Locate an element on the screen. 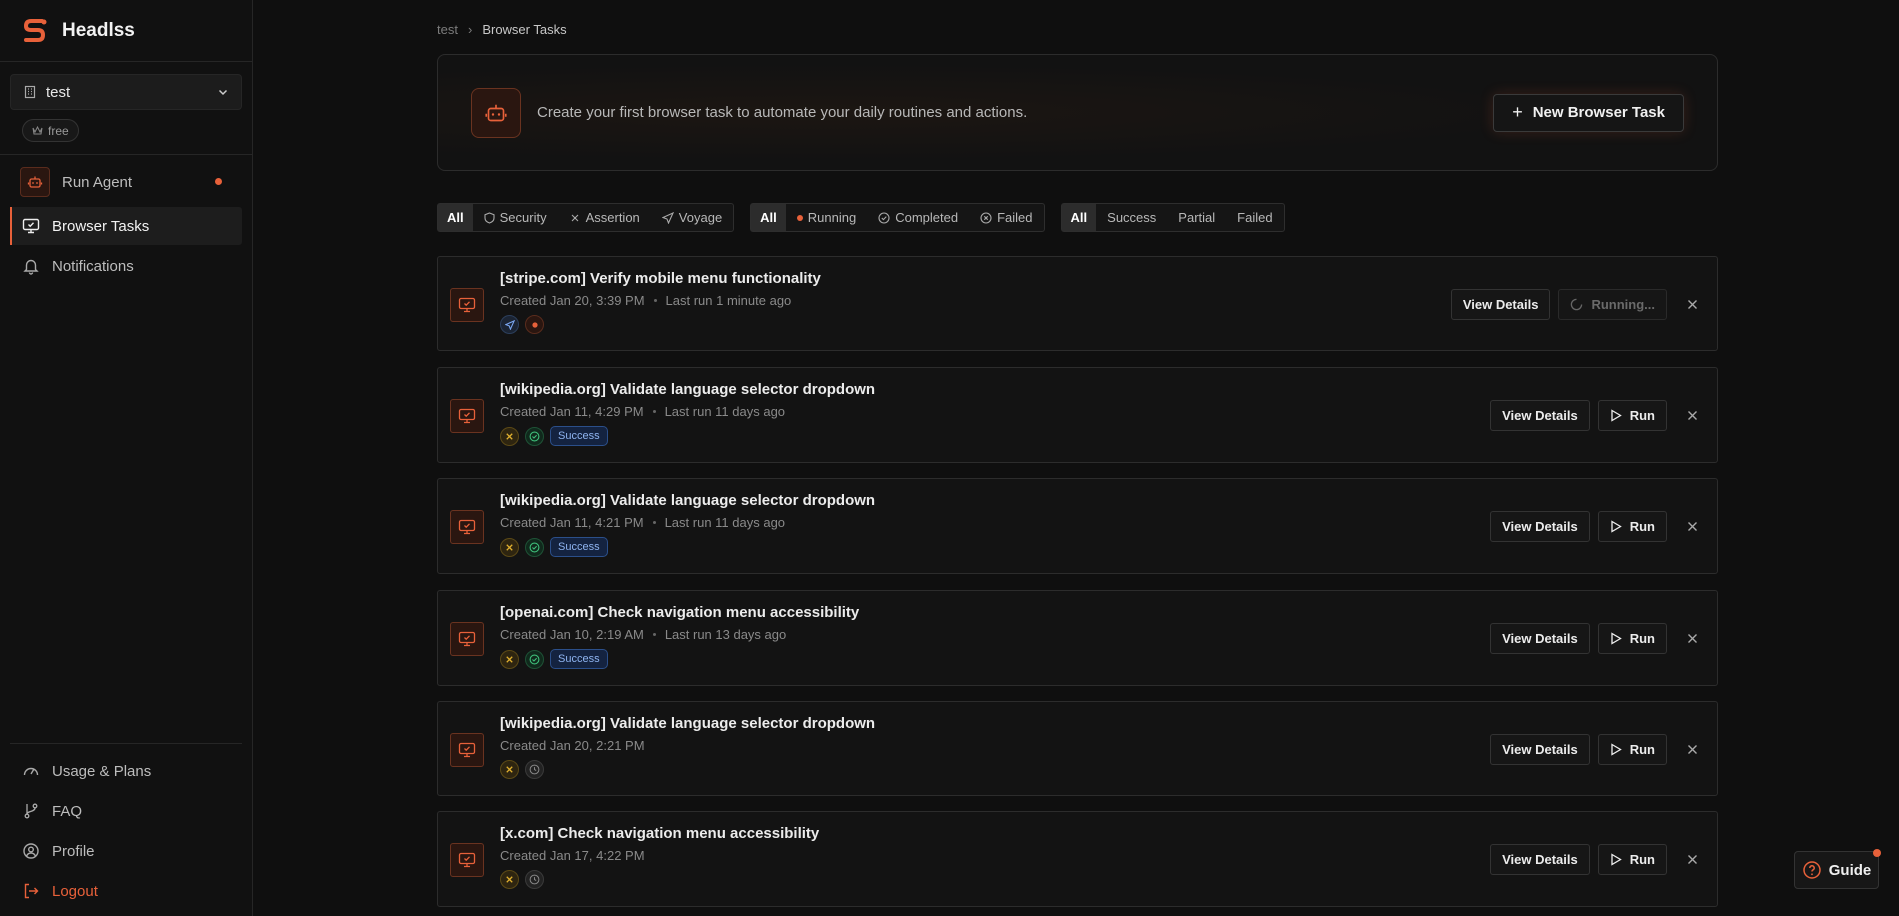  result-filter-failed: Failed is located at coordinates (1254, 217).